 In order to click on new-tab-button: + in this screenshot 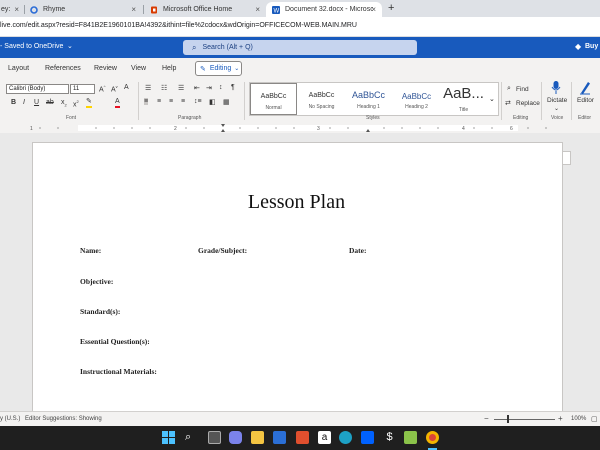, I will do `click(391, 8)`.